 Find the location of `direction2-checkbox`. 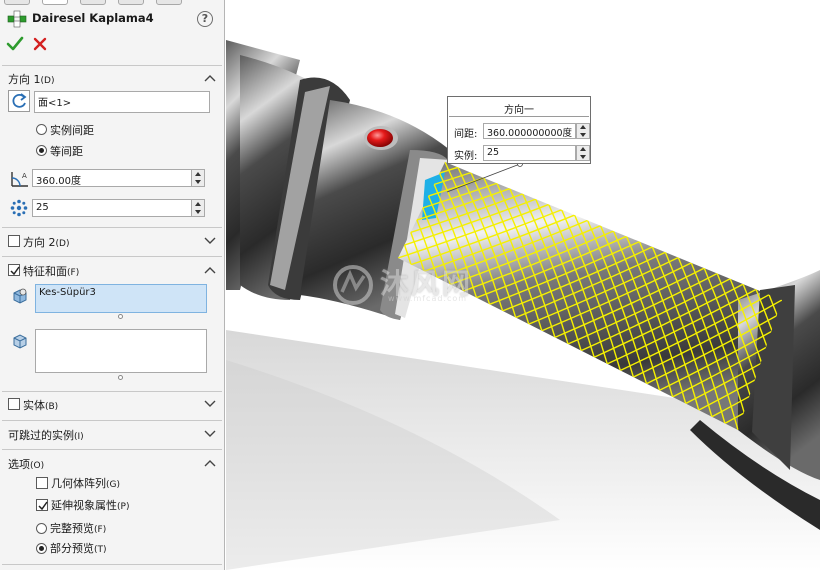

direction2-checkbox is located at coordinates (14, 241).